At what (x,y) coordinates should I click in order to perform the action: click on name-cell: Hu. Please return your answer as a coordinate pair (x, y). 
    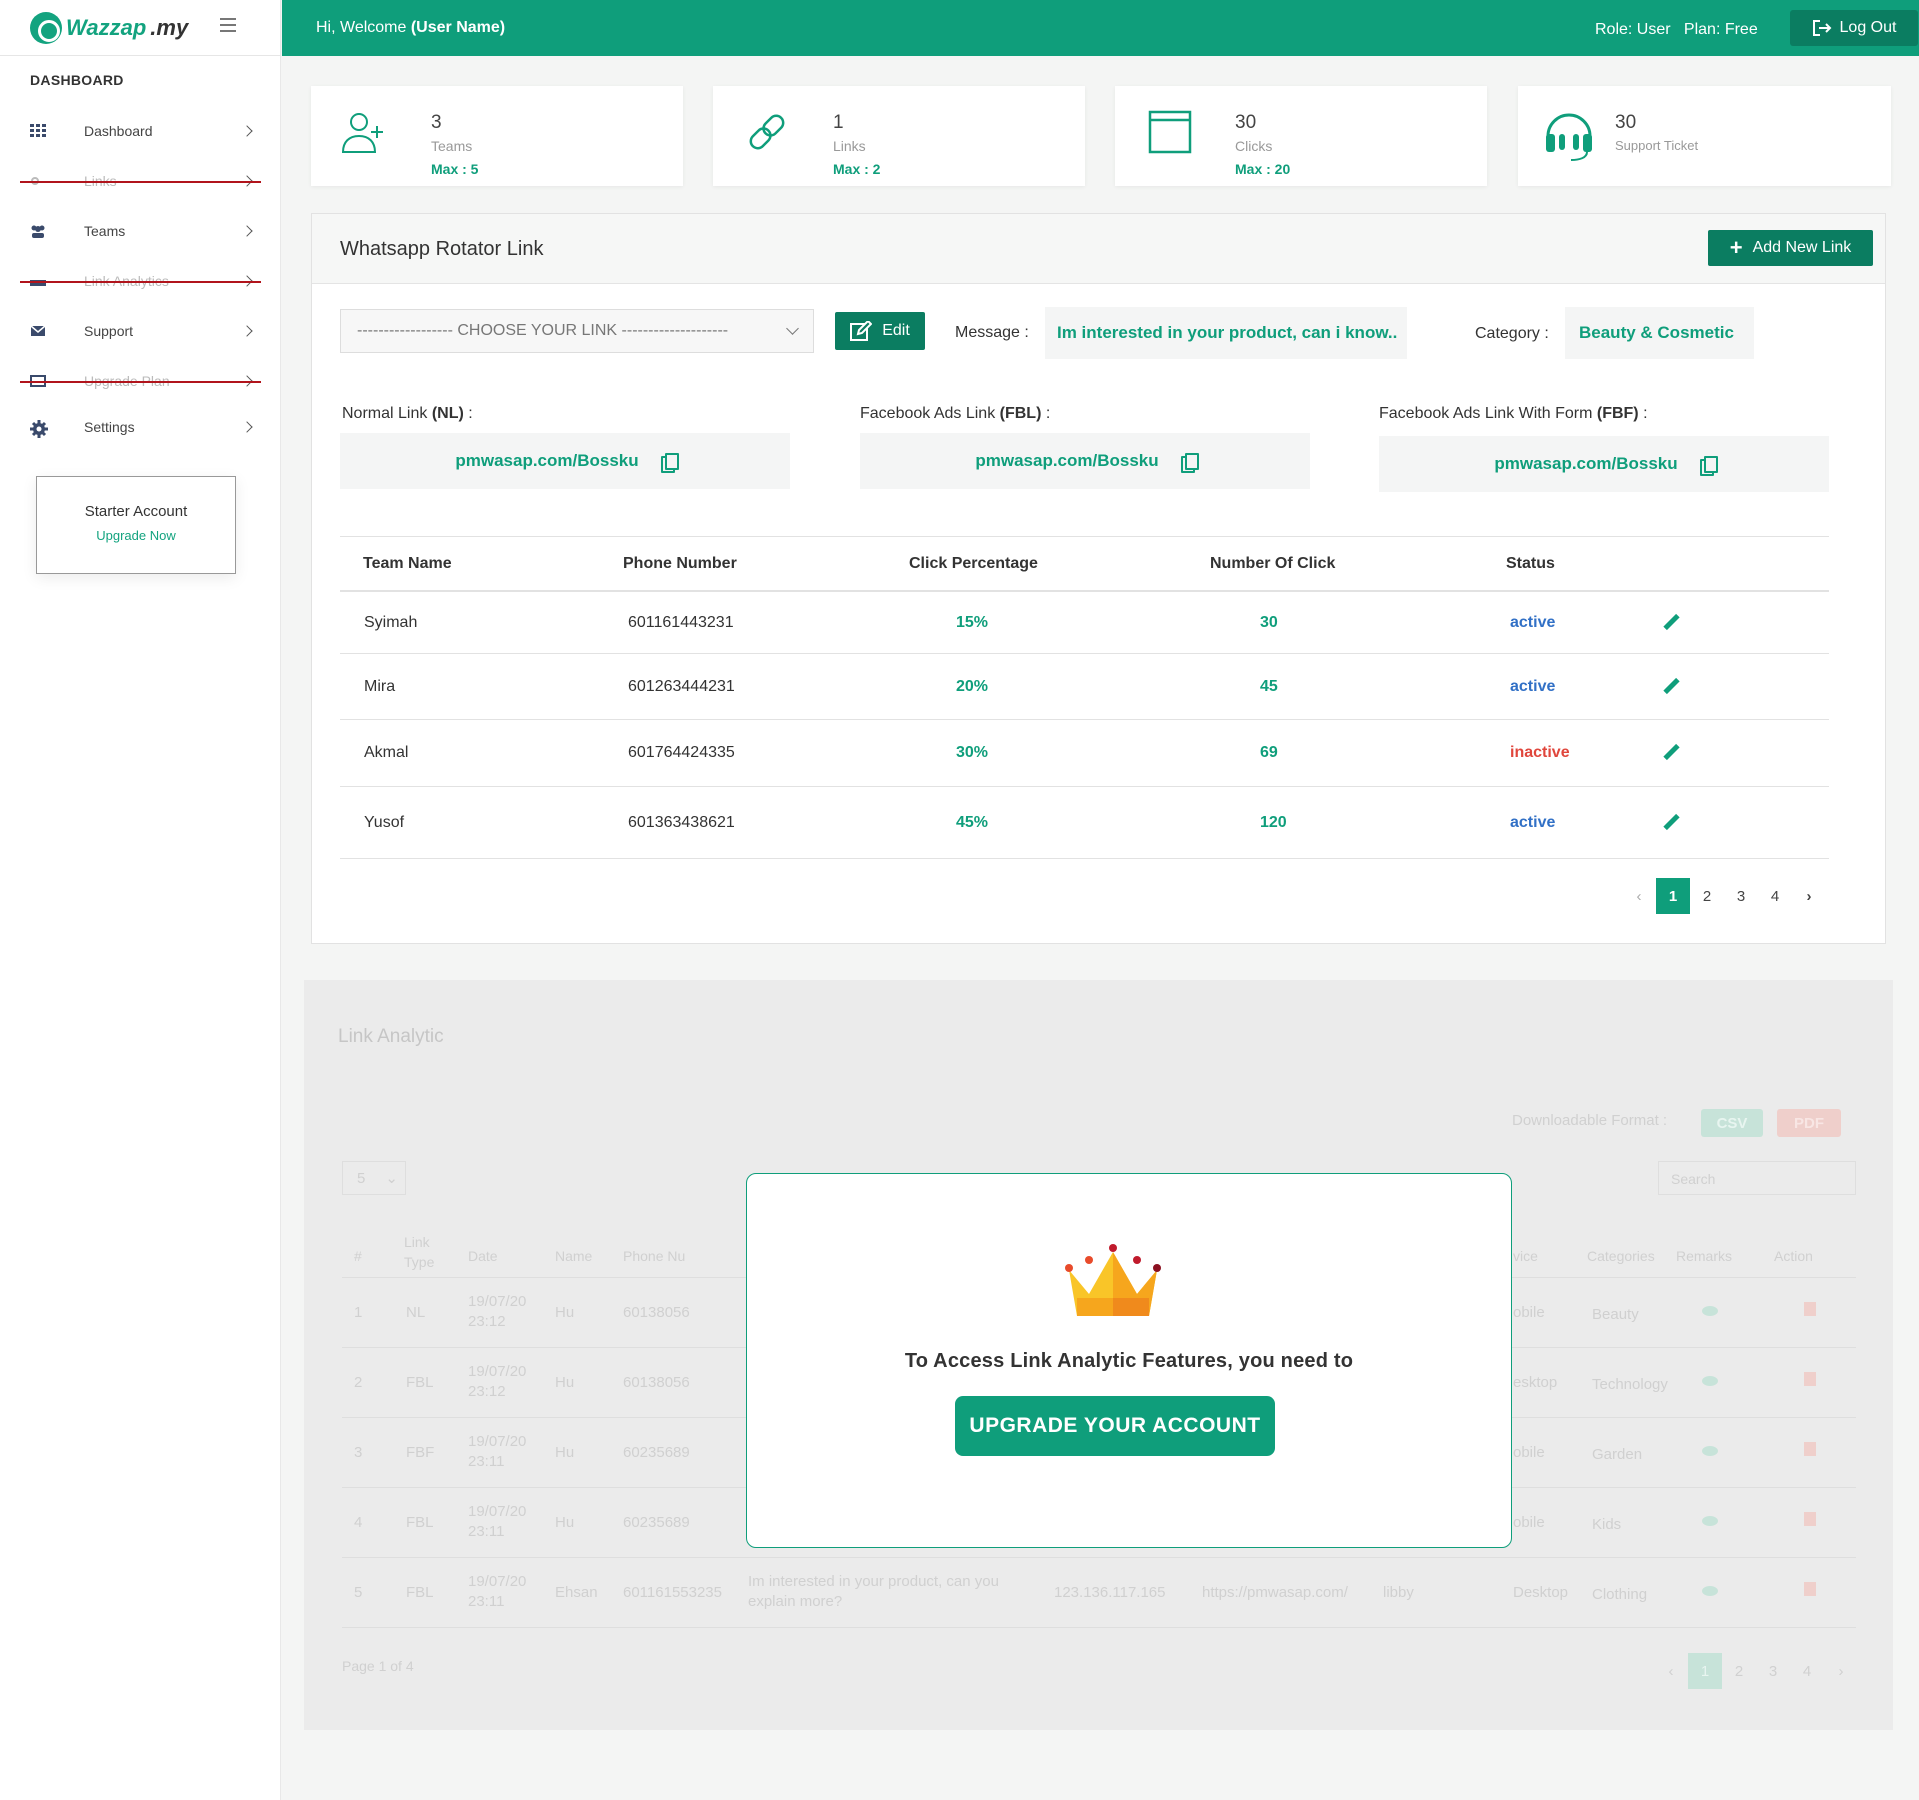
    Looking at the image, I should click on (565, 1452).